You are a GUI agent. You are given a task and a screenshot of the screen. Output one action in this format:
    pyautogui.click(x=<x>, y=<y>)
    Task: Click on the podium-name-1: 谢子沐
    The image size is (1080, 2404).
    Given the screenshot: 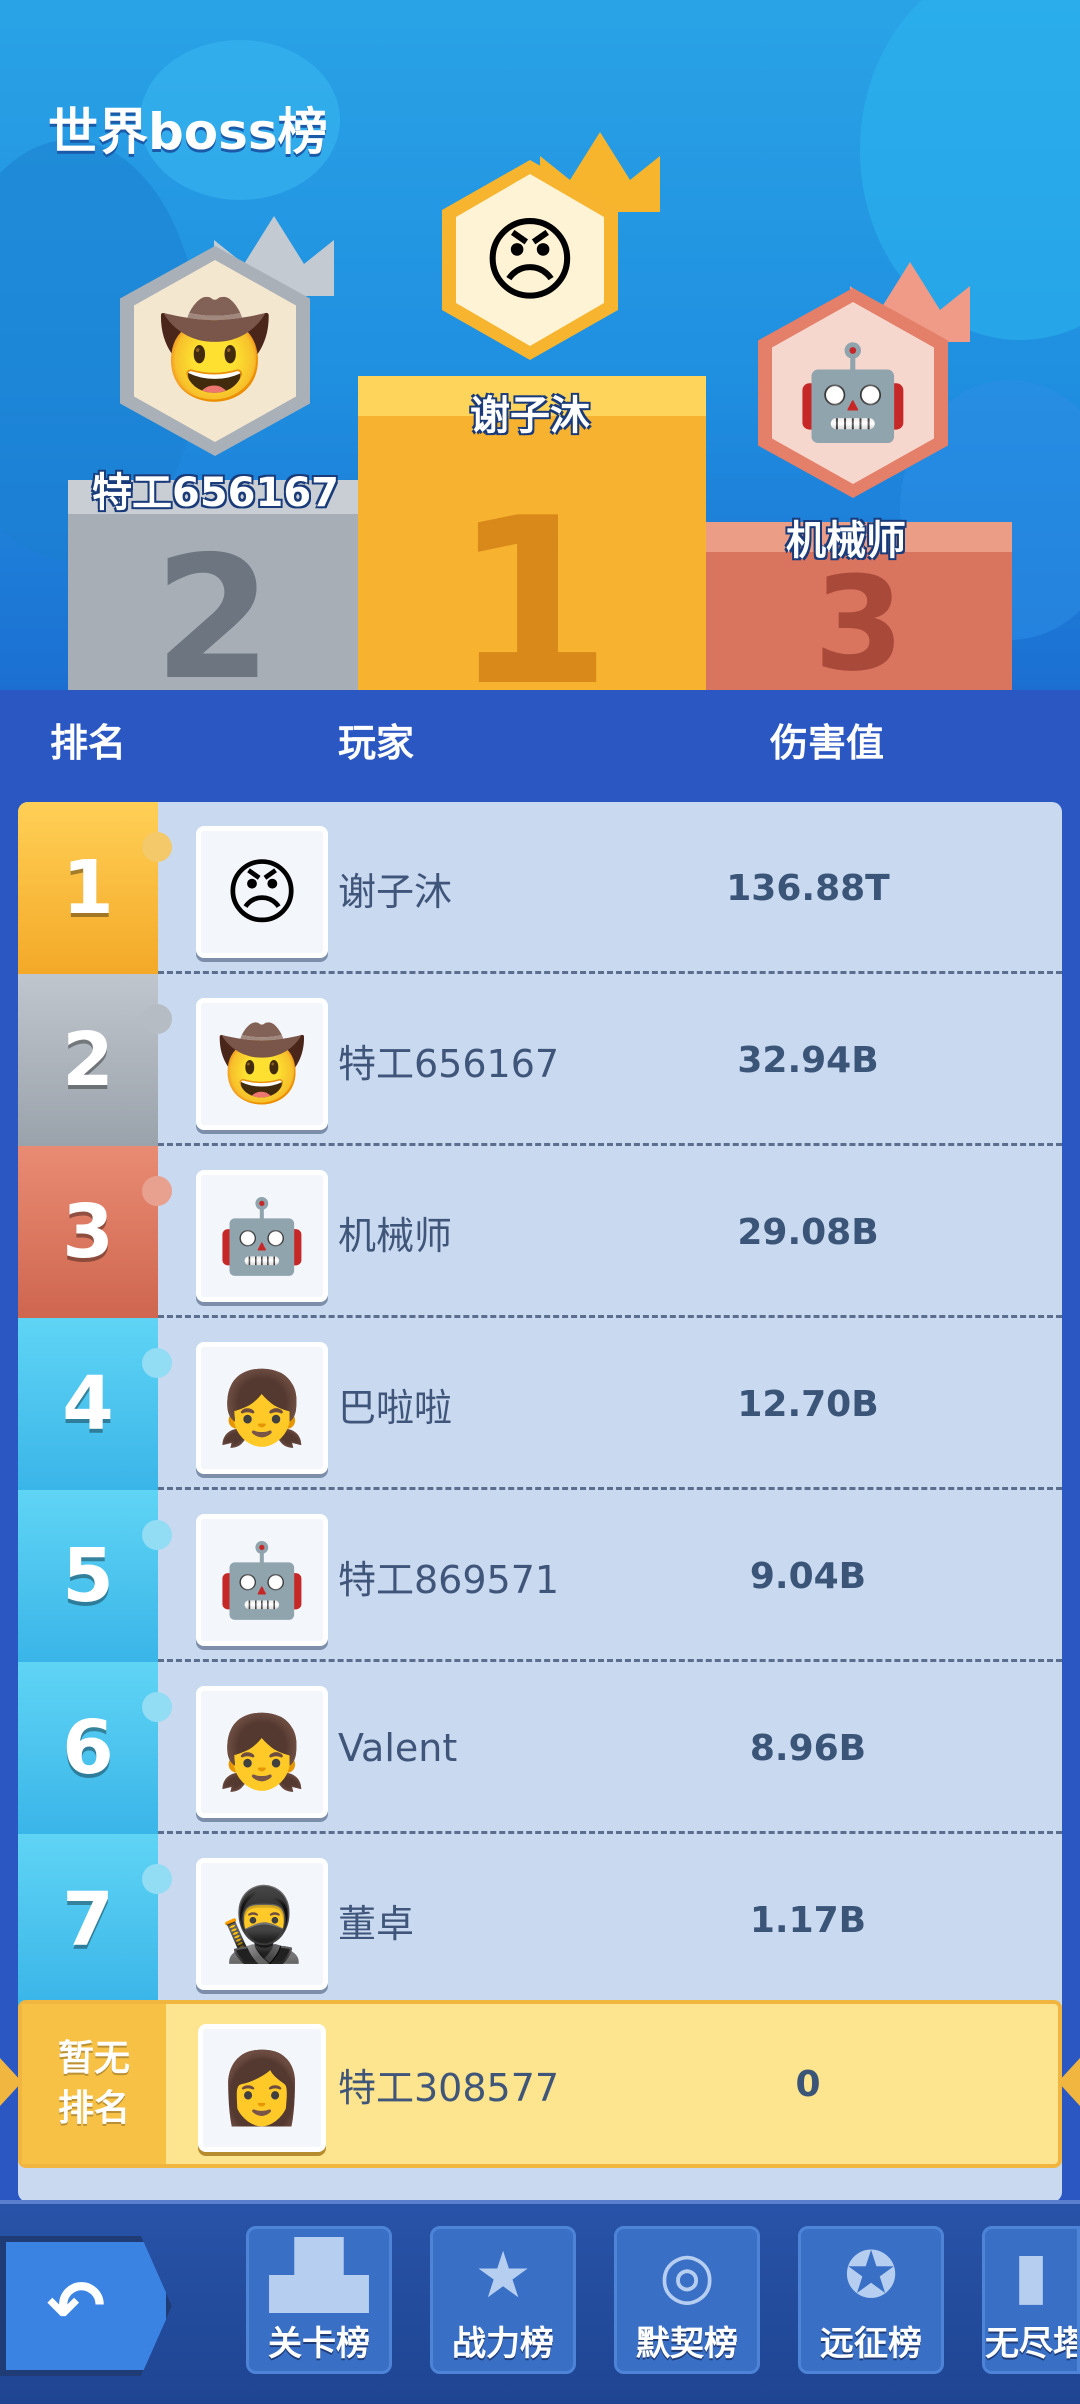 What is the action you would take?
    pyautogui.click(x=530, y=416)
    